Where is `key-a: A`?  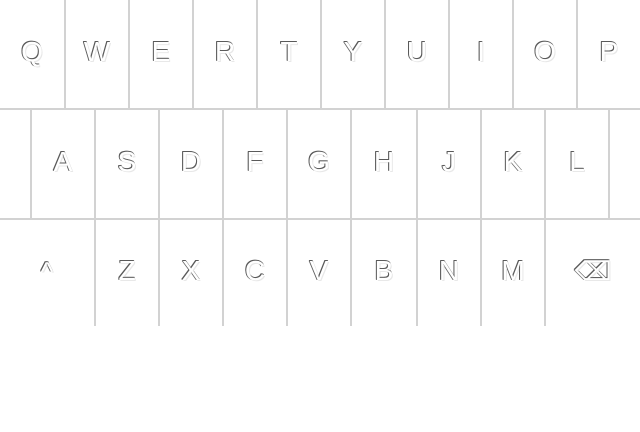
key-a: A is located at coordinates (64, 164).